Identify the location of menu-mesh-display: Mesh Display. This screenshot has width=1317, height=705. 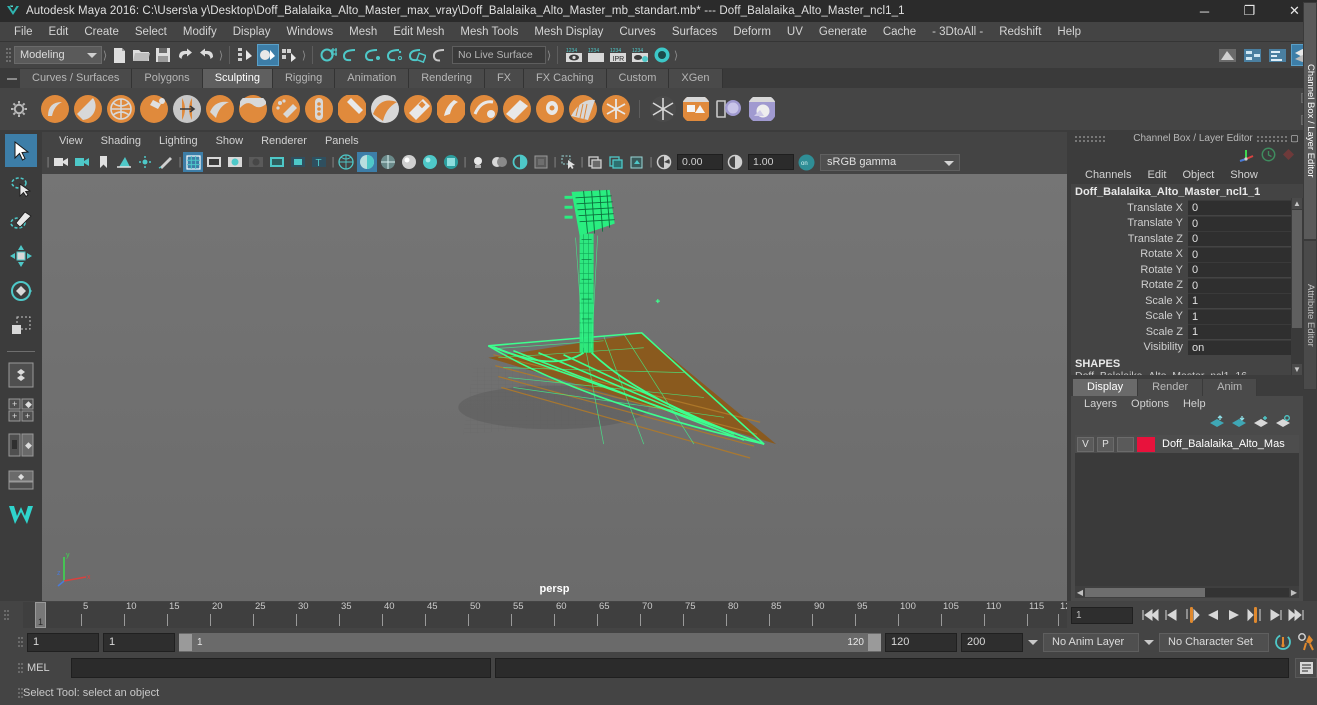
(568, 32).